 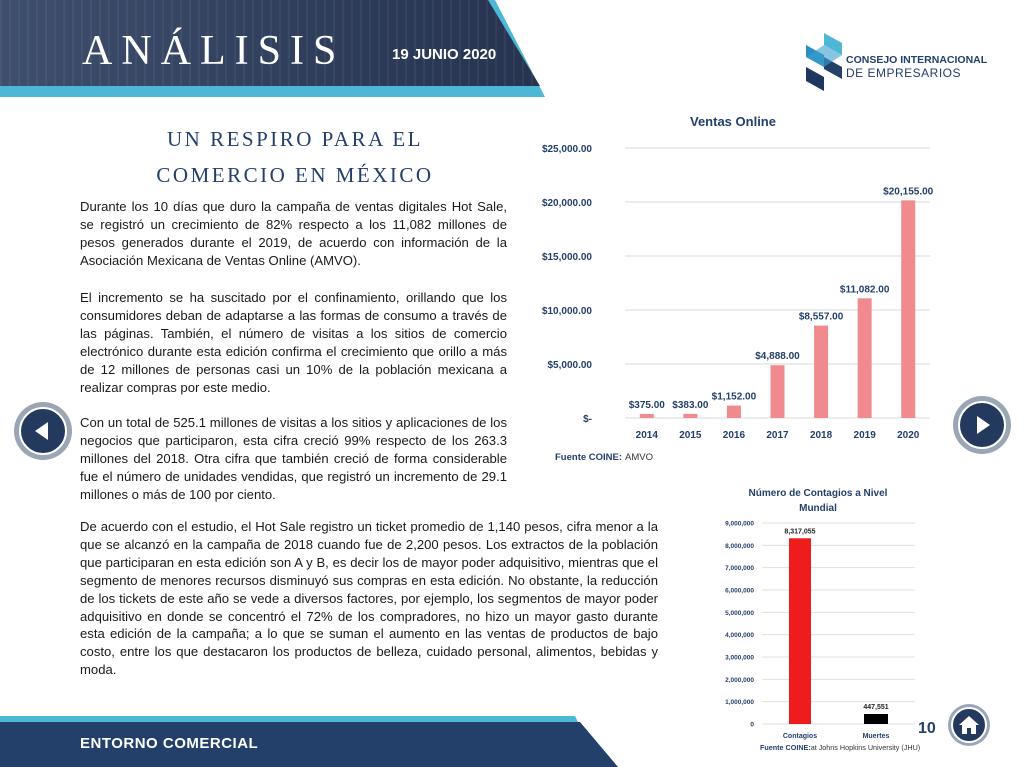 What do you see at coordinates (739, 591) in the screenshot?
I see `y-tick-label: 6,000,000` at bounding box center [739, 591].